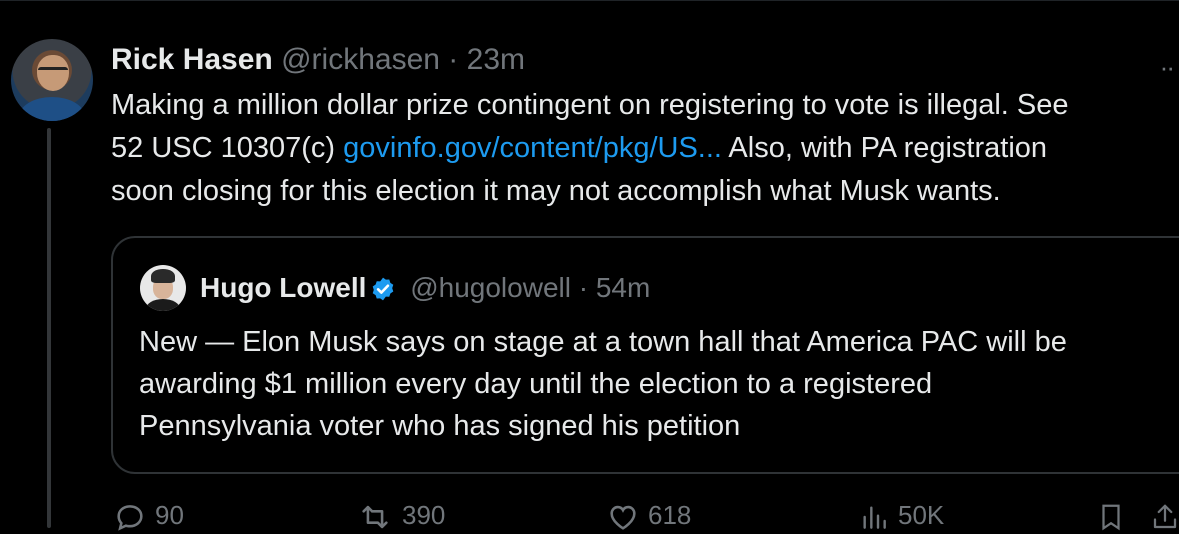  I want to click on quoted-tweet-header: Hugo Lowell @hugolowell · 54m, so click(425, 290).